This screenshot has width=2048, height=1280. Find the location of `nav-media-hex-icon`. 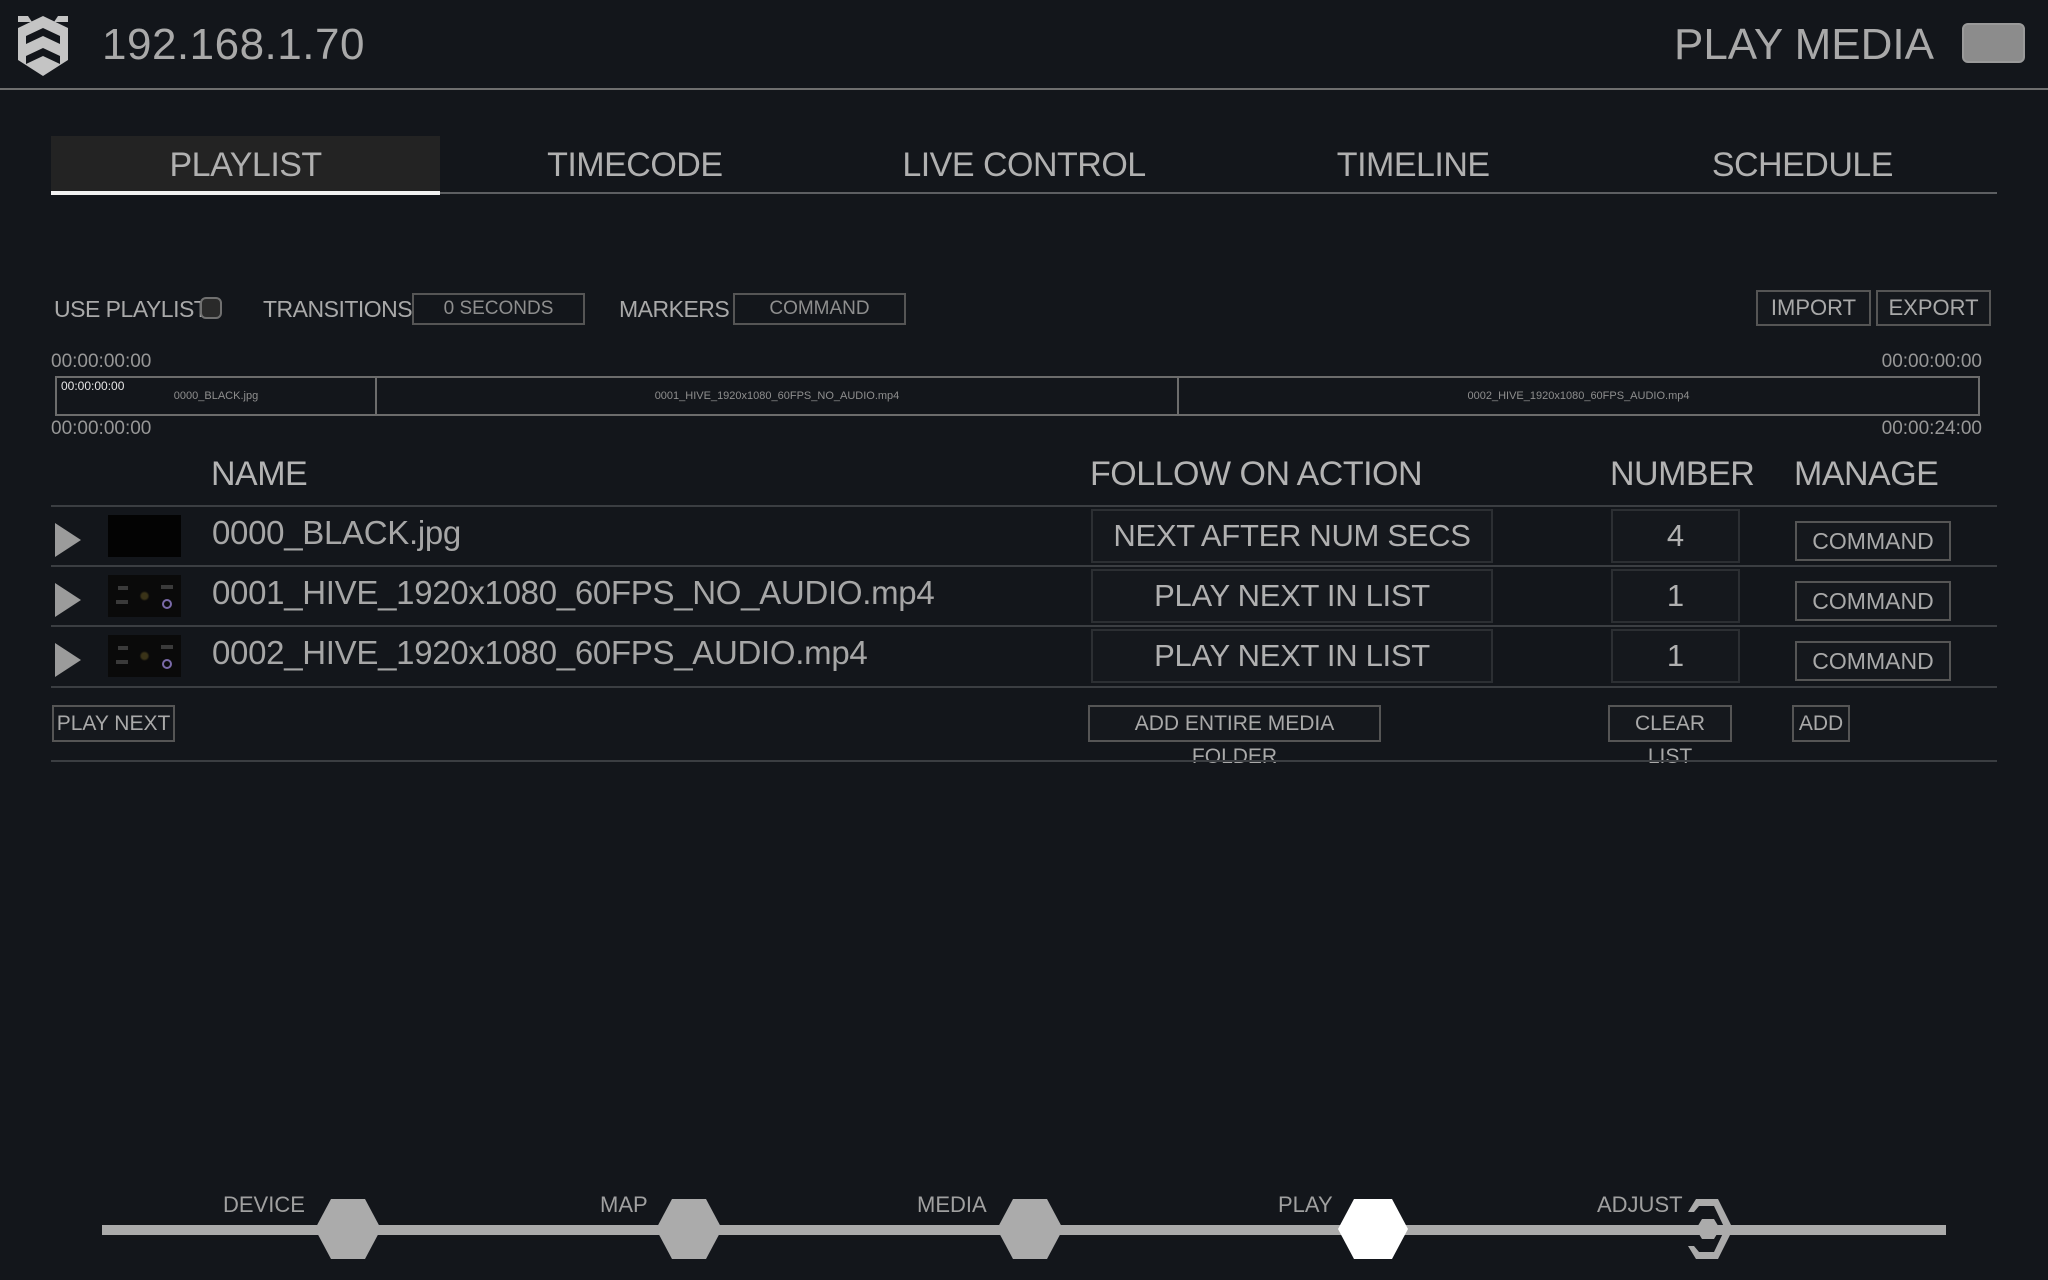

nav-media-hex-icon is located at coordinates (1030, 1229).